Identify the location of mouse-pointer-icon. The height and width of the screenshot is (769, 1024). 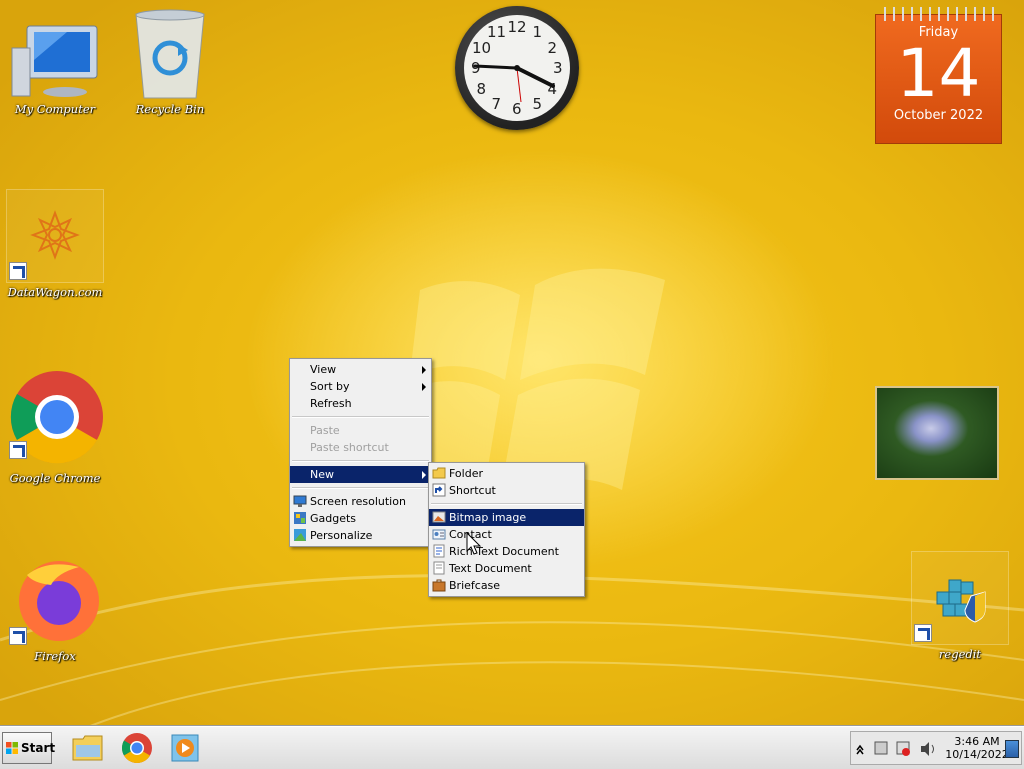
(474, 543).